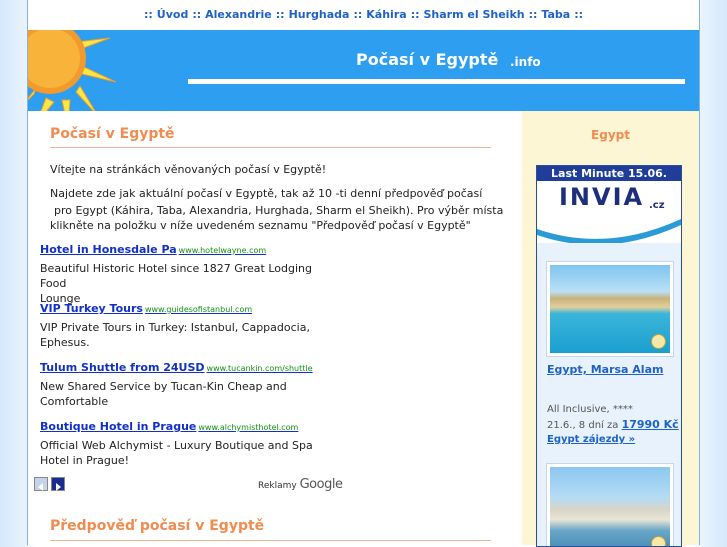  What do you see at coordinates (74, 401) in the screenshot?
I see `ad-desc-line-2: Comfortable` at bounding box center [74, 401].